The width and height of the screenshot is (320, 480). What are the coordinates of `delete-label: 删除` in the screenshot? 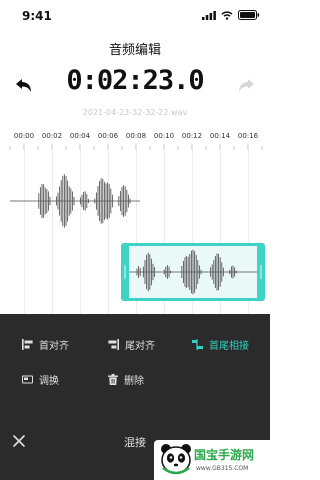 It's located at (134, 381).